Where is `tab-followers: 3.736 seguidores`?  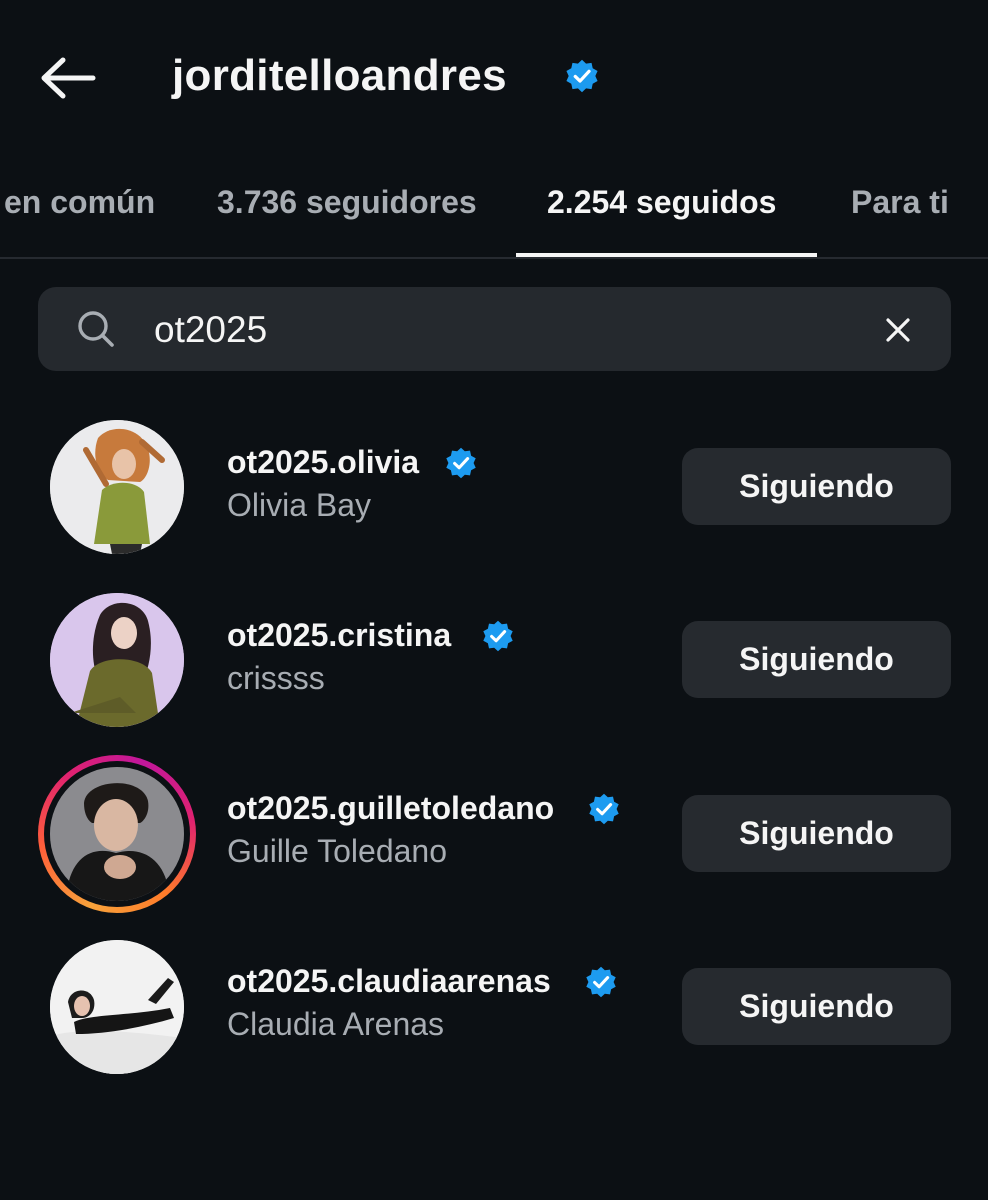
tab-followers: 3.736 seguidores is located at coordinates (347, 202).